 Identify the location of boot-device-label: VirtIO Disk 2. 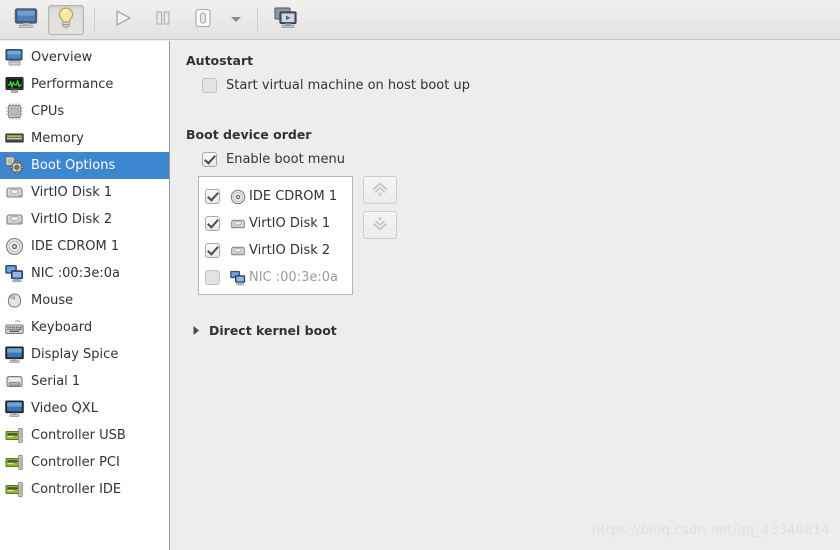
(290, 250).